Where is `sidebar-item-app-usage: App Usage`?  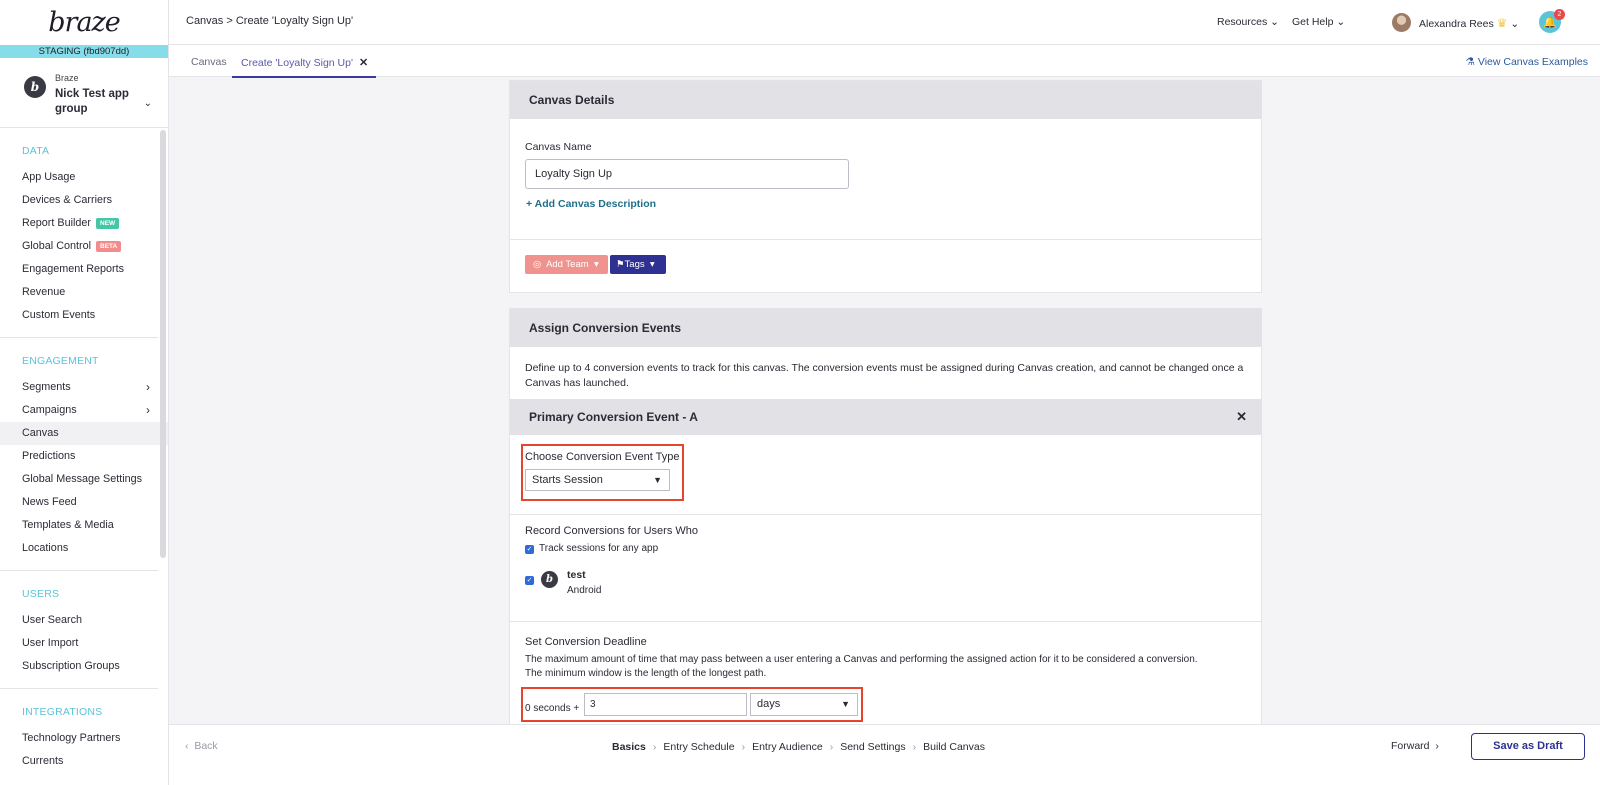 sidebar-item-app-usage: App Usage is located at coordinates (84, 177).